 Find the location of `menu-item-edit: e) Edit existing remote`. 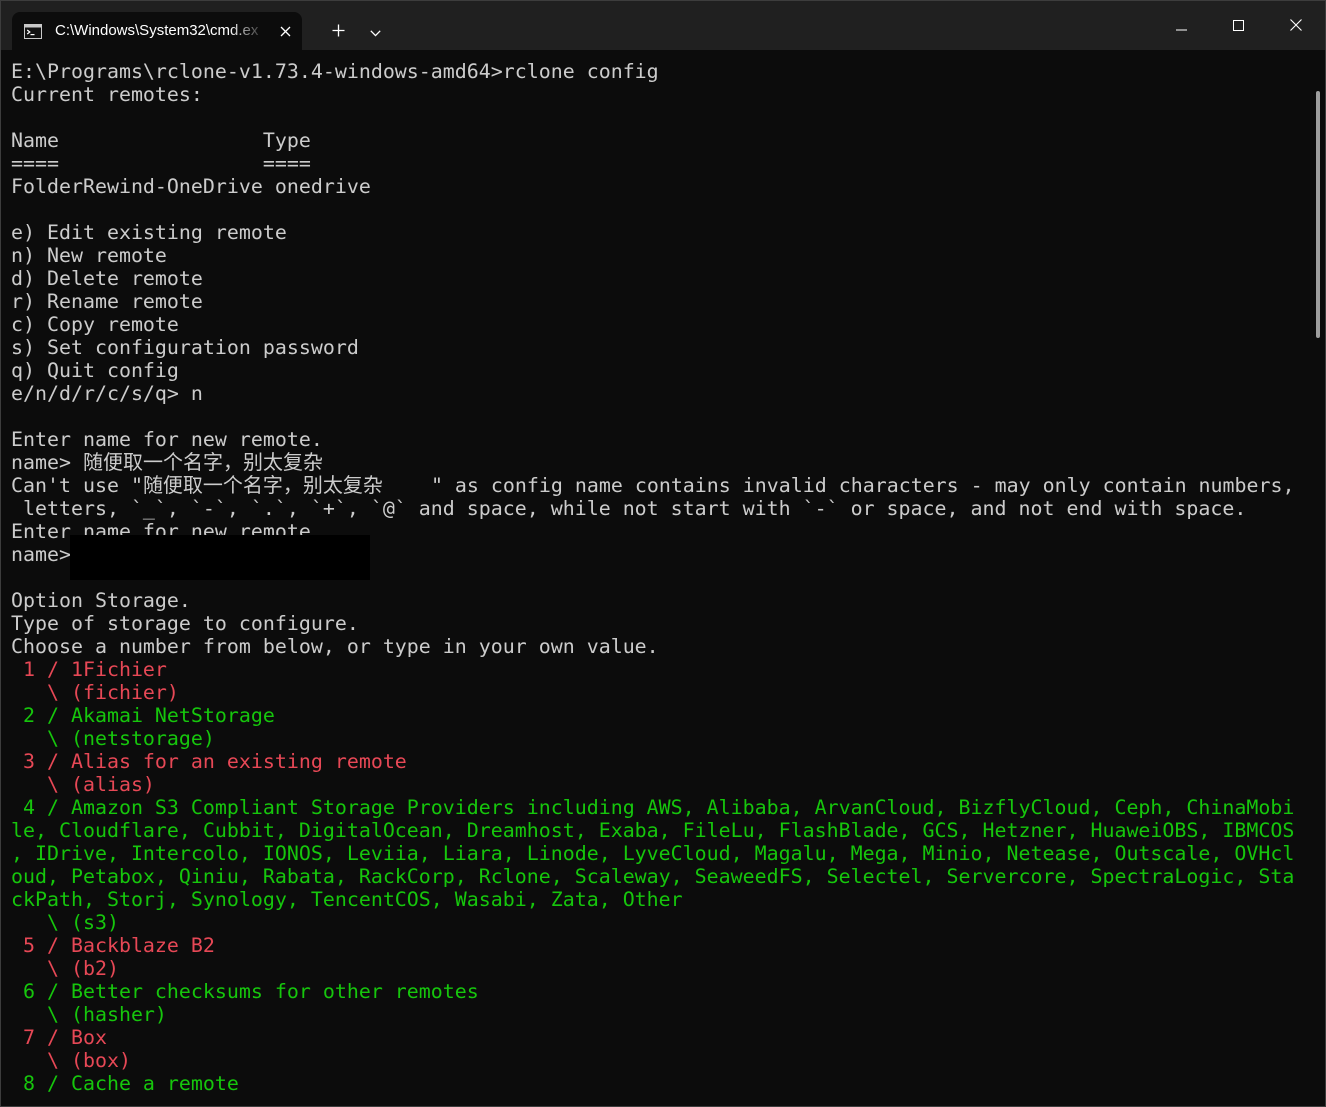

menu-item-edit: e) Edit existing remote is located at coordinates (149, 232).